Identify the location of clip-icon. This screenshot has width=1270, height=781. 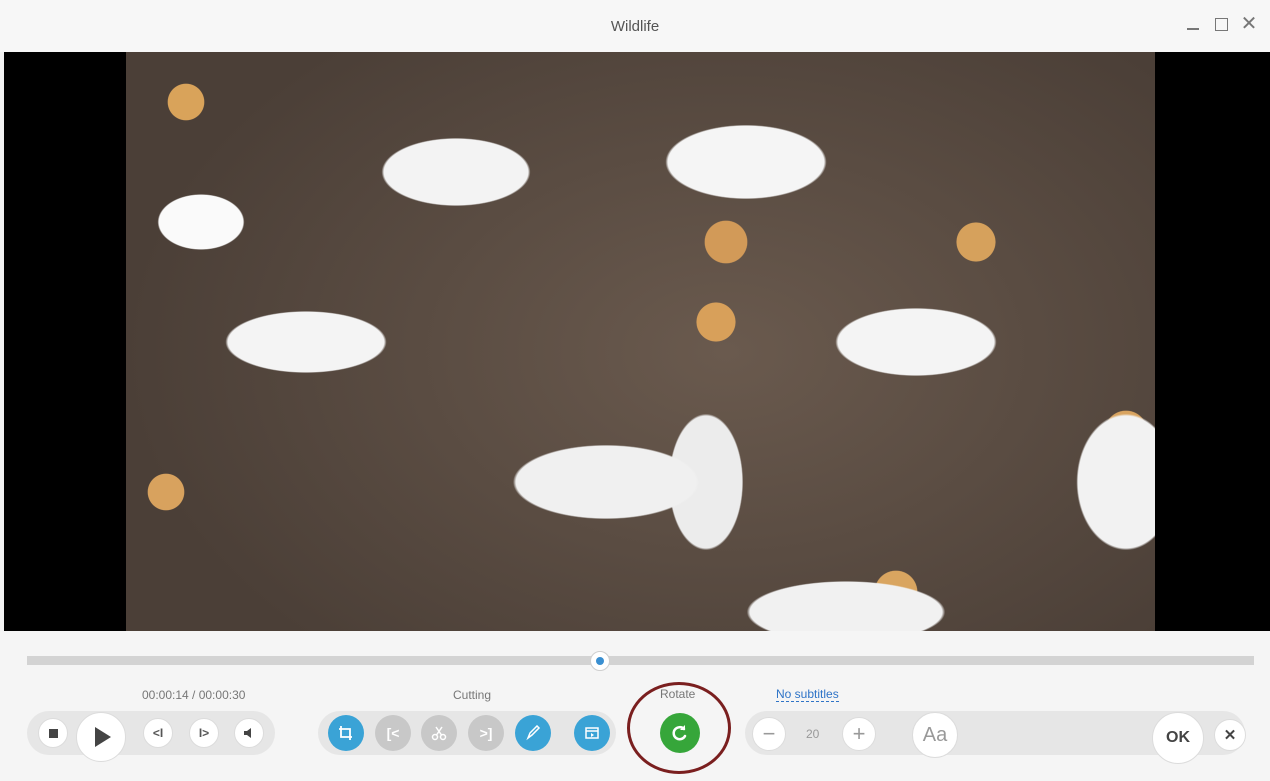
(592, 733).